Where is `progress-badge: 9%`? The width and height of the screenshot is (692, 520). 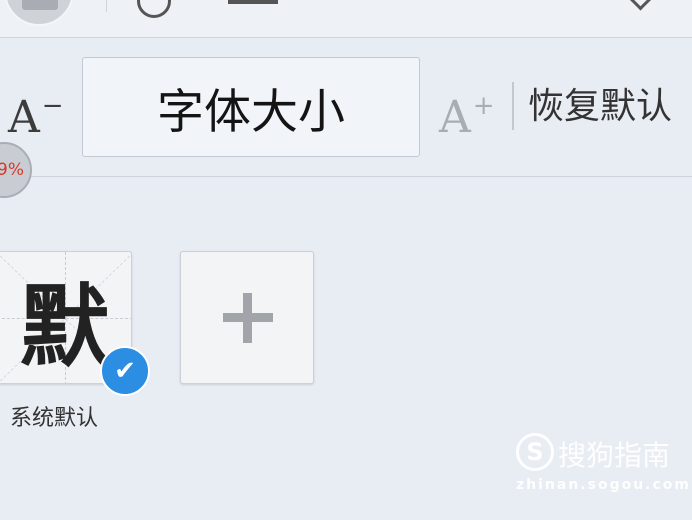
progress-badge: 9% is located at coordinates (16, 170).